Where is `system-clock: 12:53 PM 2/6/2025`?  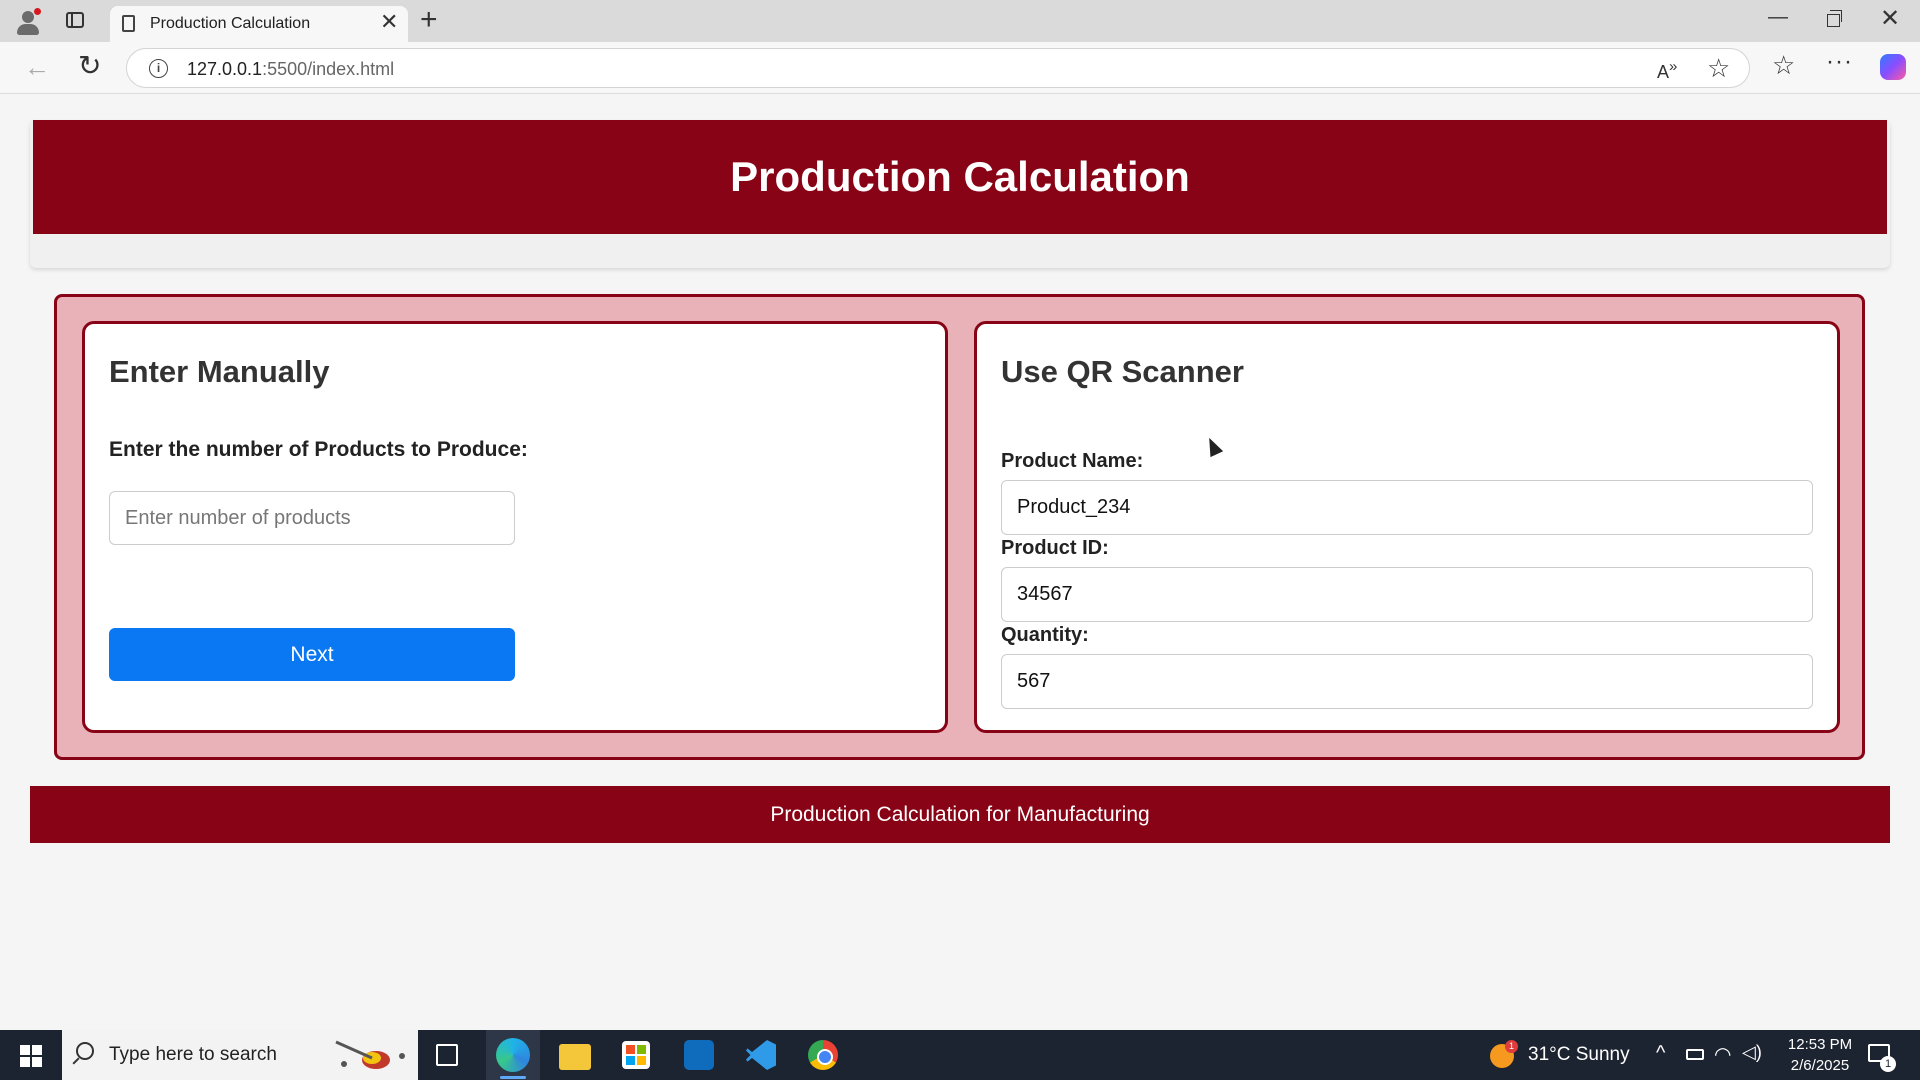
system-clock: 12:53 PM 2/6/2025 is located at coordinates (1820, 1055).